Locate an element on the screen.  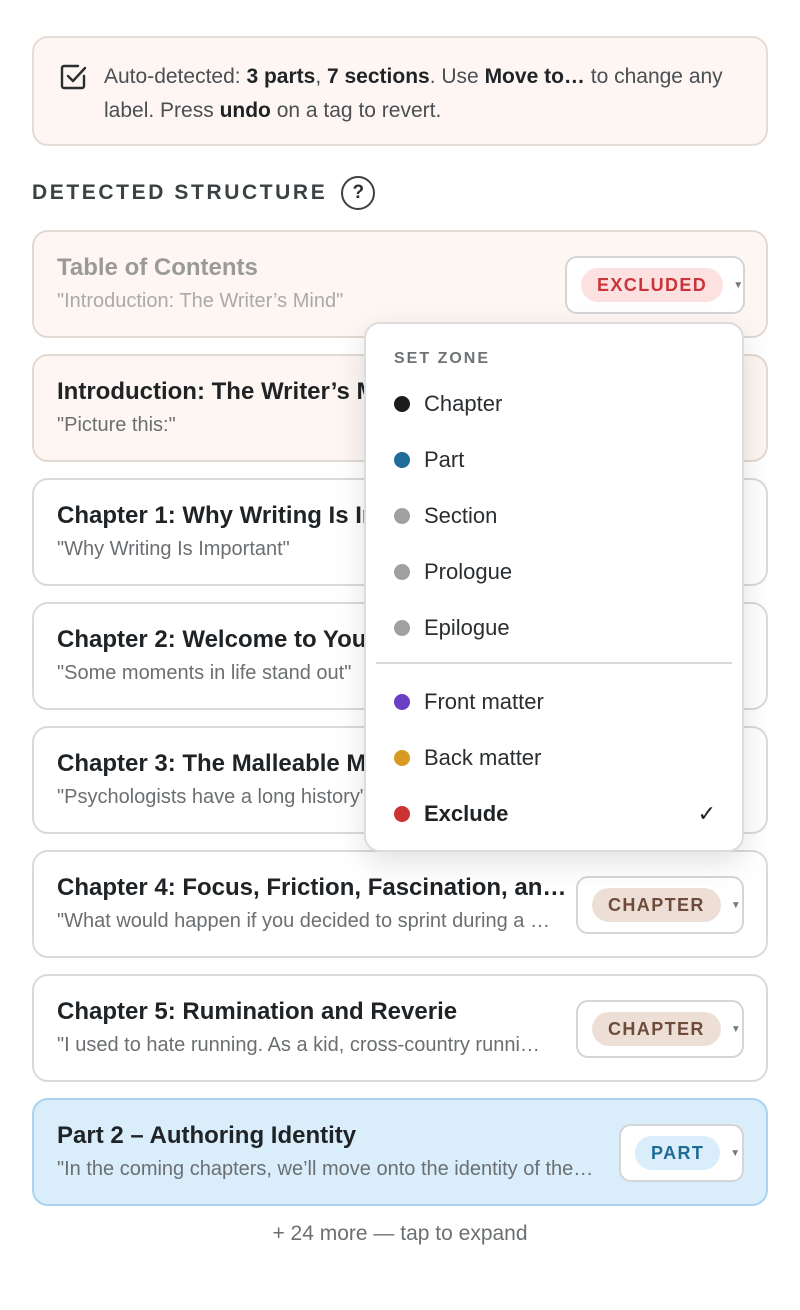
item-subtitle: "Introduction: The Writer’s Mind" is located at coordinates (200, 301).